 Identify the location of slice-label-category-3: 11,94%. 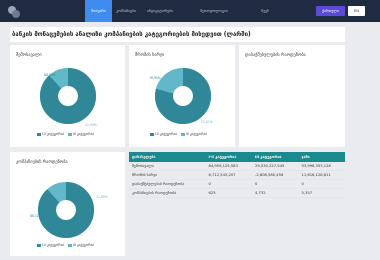
(91, 125).